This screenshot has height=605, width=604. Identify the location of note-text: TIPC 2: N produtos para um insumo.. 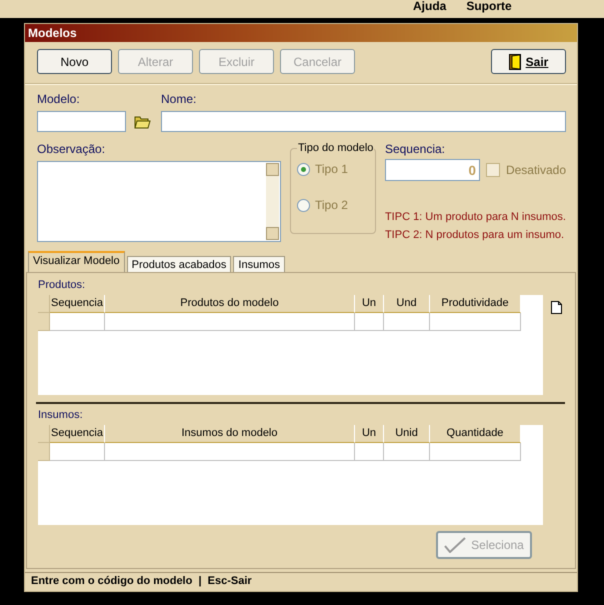
(475, 235).